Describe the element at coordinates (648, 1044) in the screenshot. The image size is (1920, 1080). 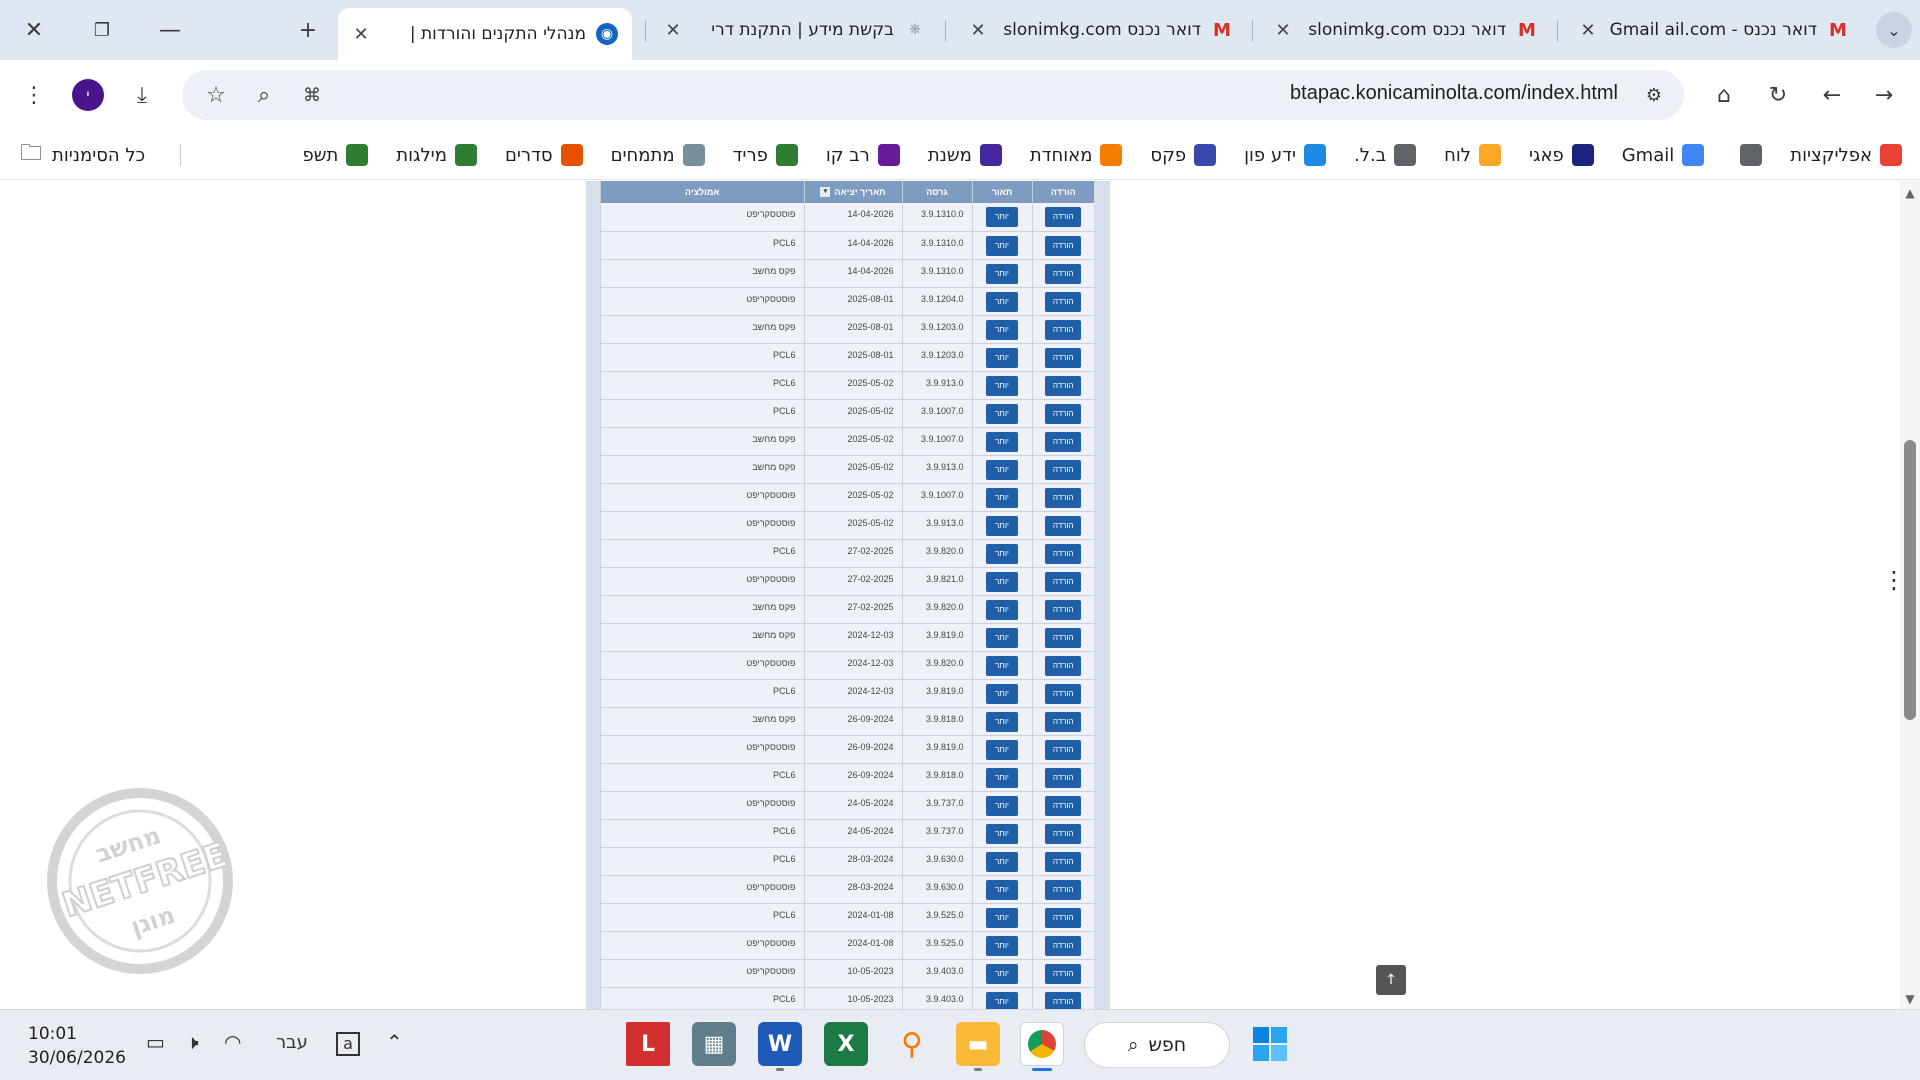
I see `app-l-icon: L` at that location.